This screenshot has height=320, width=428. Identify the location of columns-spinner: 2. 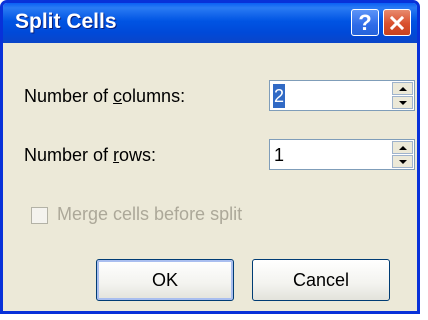
(342, 95).